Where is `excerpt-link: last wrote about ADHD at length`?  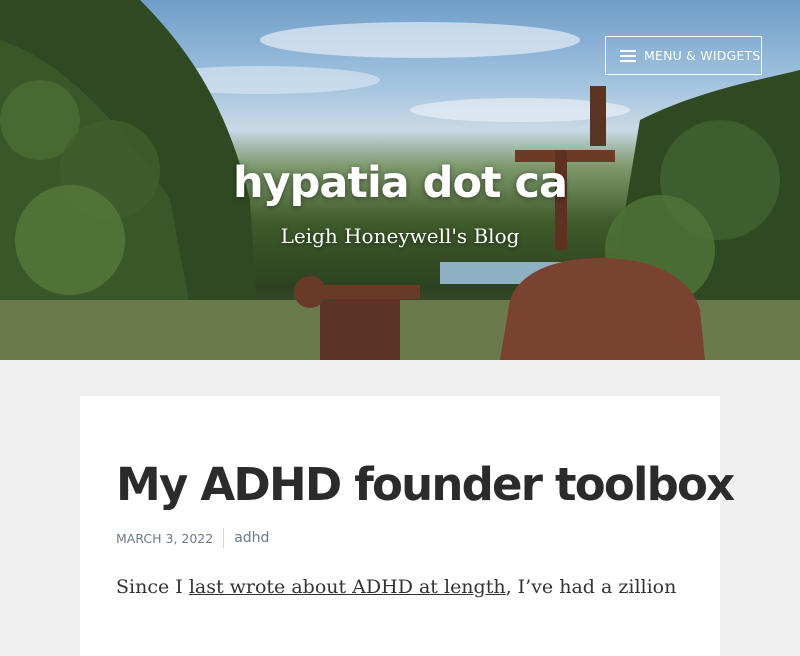 excerpt-link: last wrote about ADHD at length is located at coordinates (347, 587).